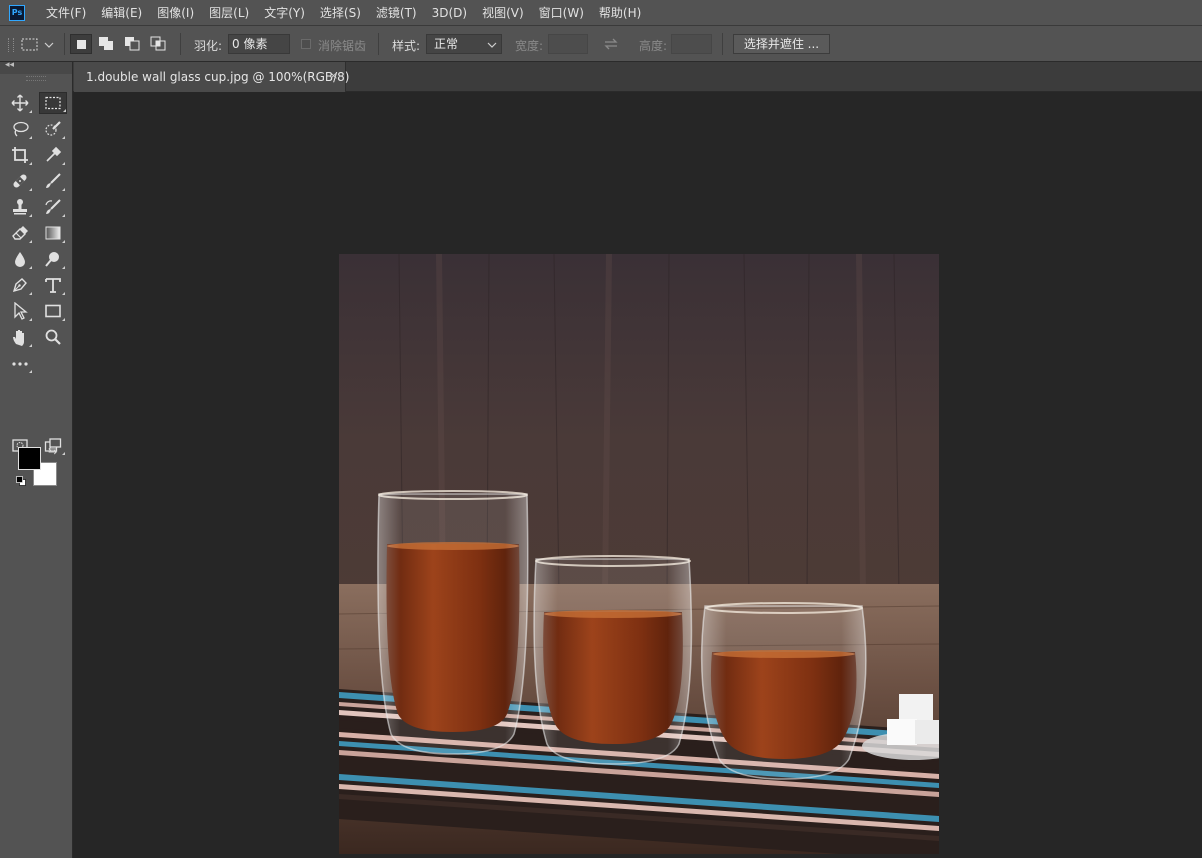 The image size is (1202, 858). Describe the element at coordinates (208, 46) in the screenshot. I see `feather-label: 羽化:` at that location.